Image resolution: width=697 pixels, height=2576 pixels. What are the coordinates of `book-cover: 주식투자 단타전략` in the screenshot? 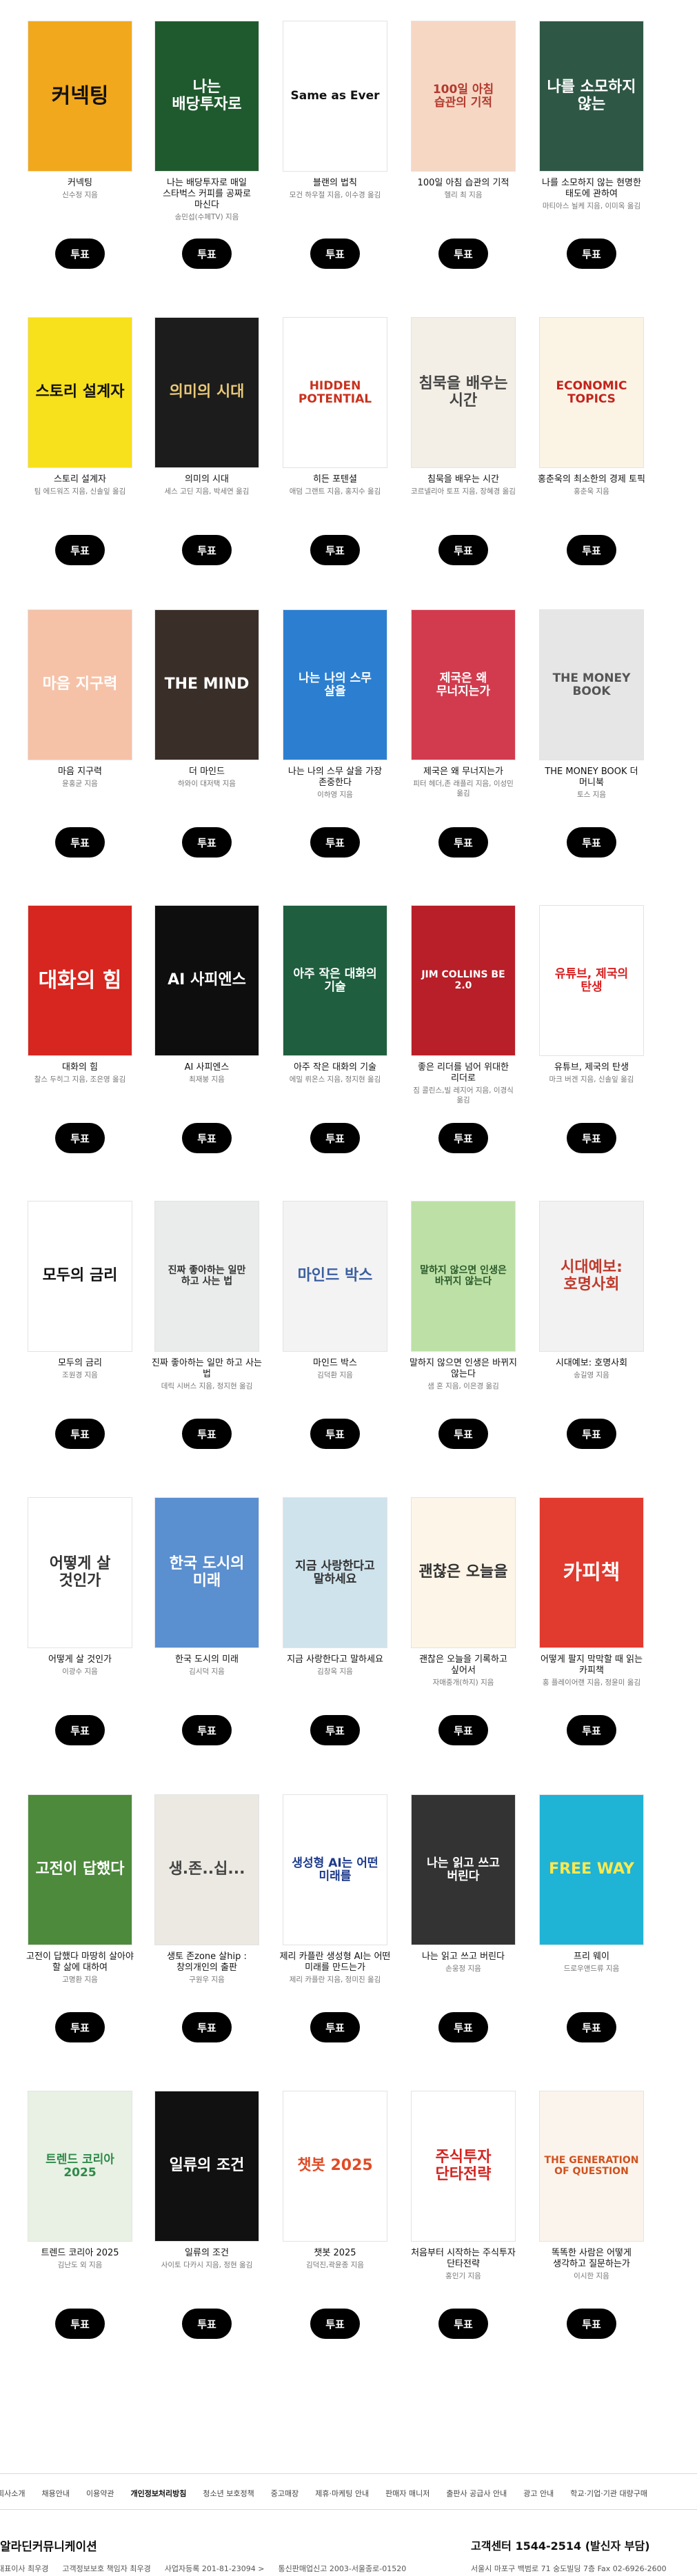 It's located at (463, 2166).